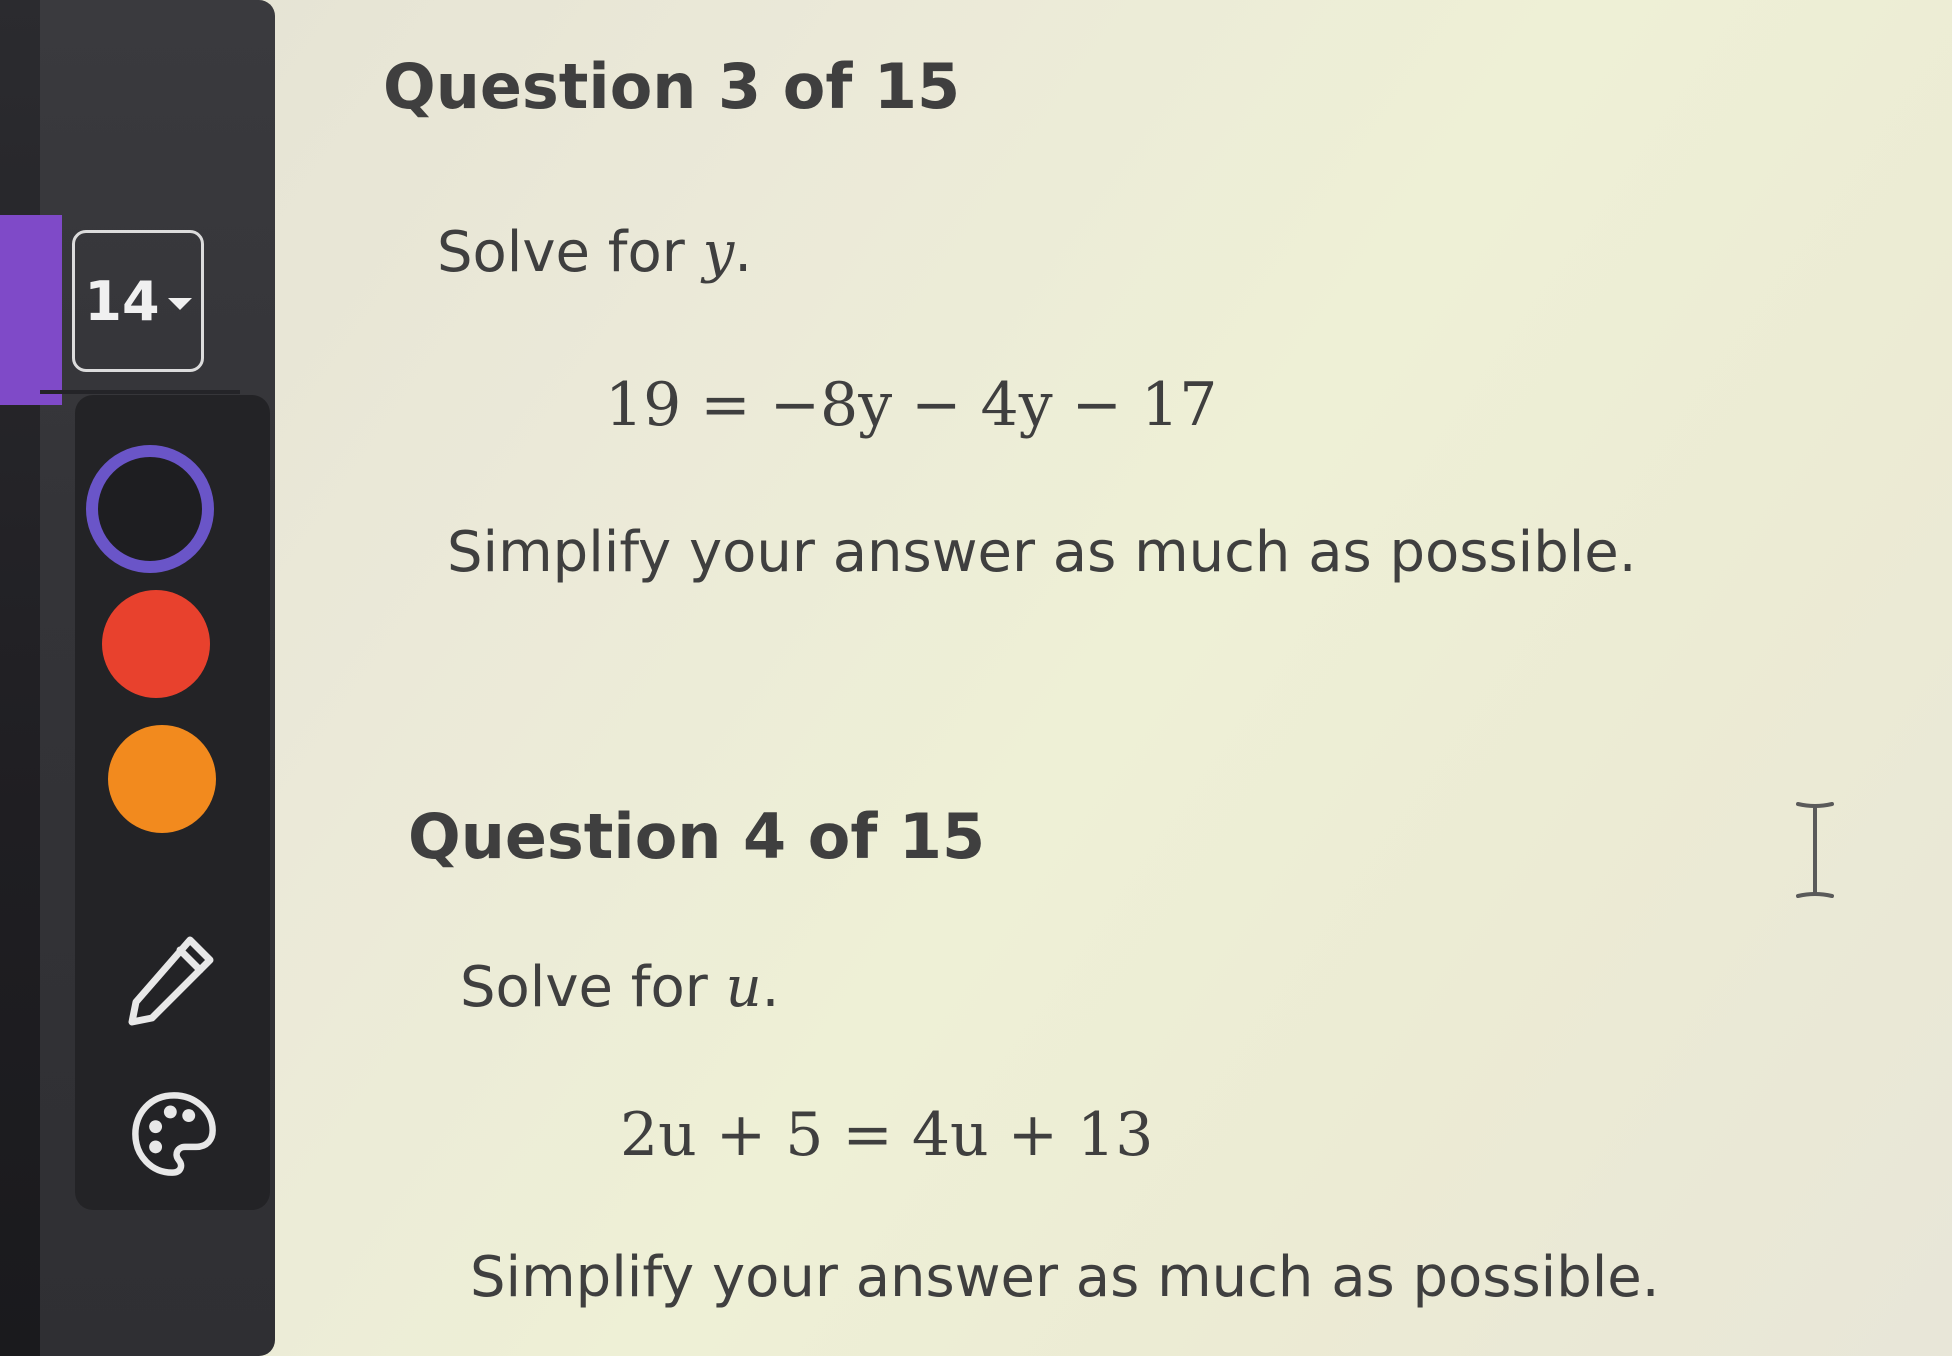 The width and height of the screenshot is (1952, 1356). I want to click on palette-icon, so click(174, 1134).